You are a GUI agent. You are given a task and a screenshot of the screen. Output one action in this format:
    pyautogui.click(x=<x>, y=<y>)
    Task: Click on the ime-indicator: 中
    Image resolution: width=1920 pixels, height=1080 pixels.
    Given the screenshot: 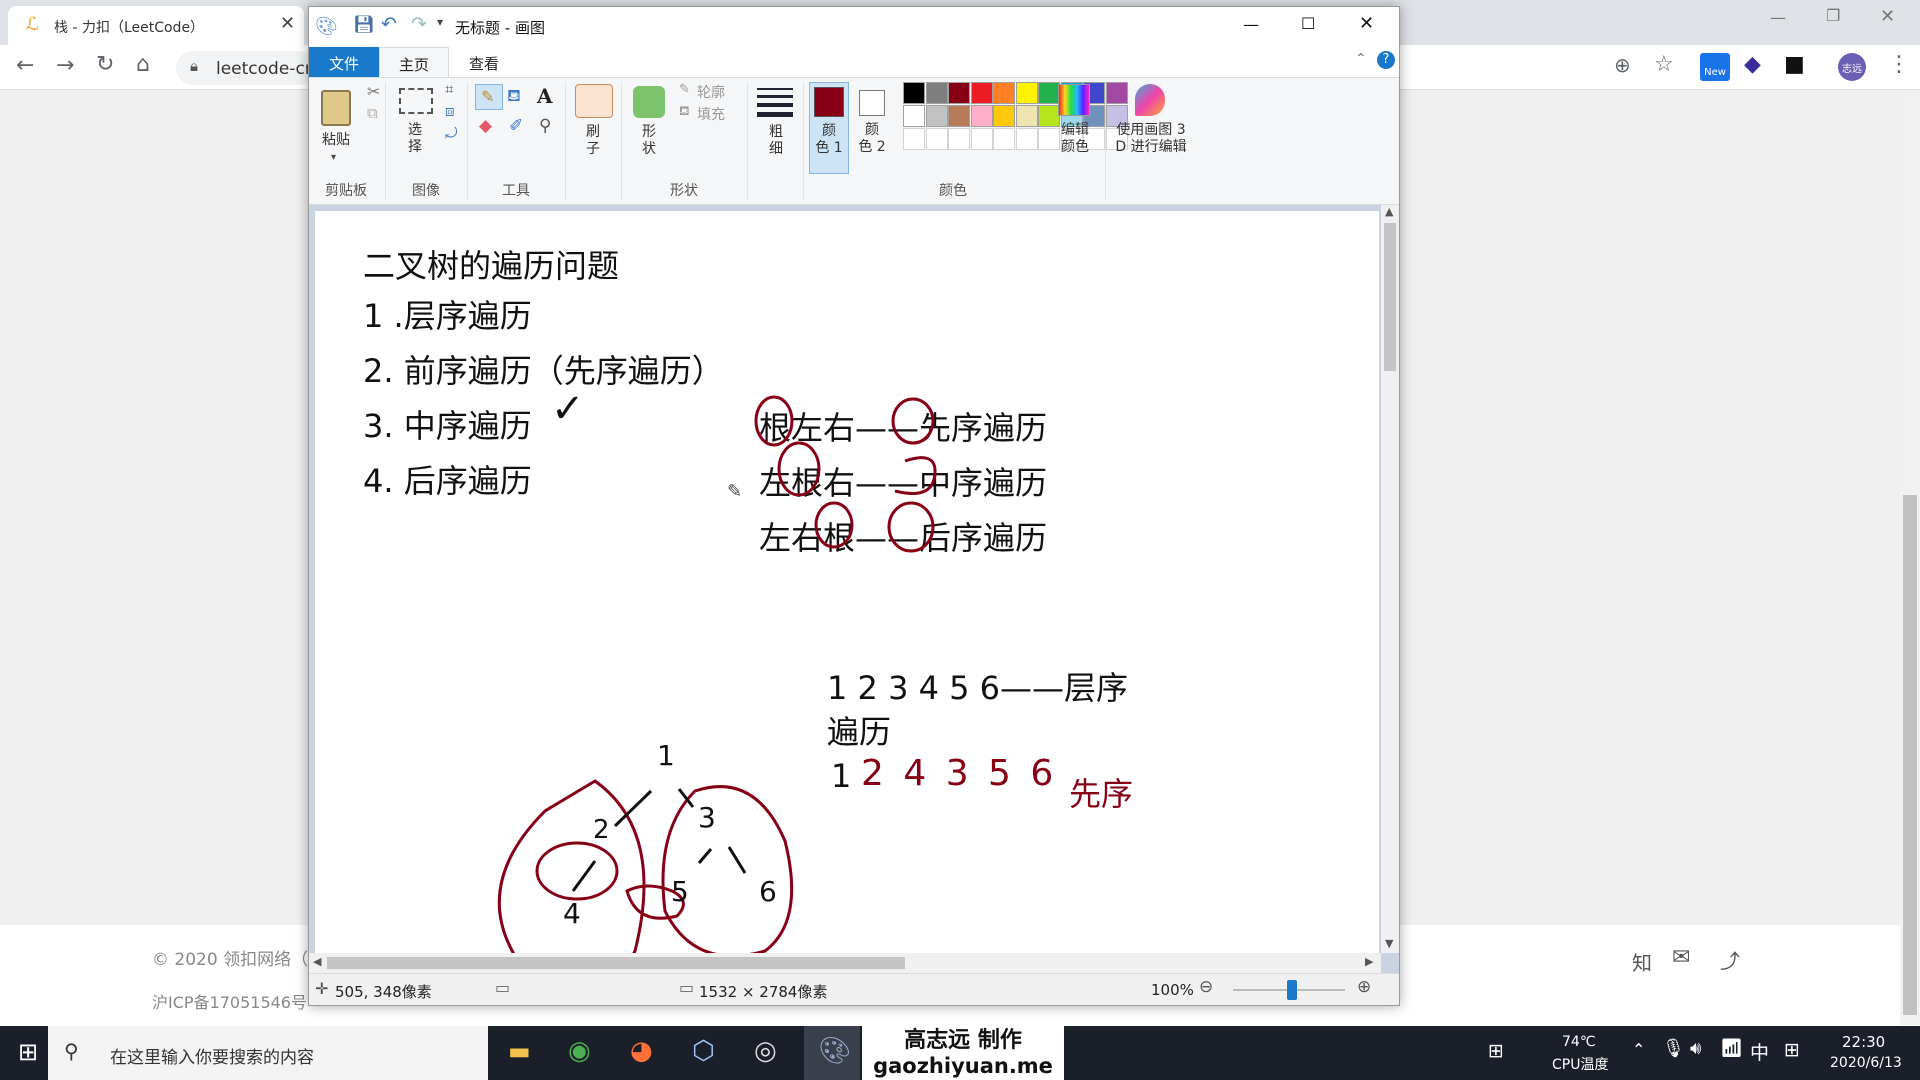 What is the action you would take?
    pyautogui.click(x=1759, y=1051)
    